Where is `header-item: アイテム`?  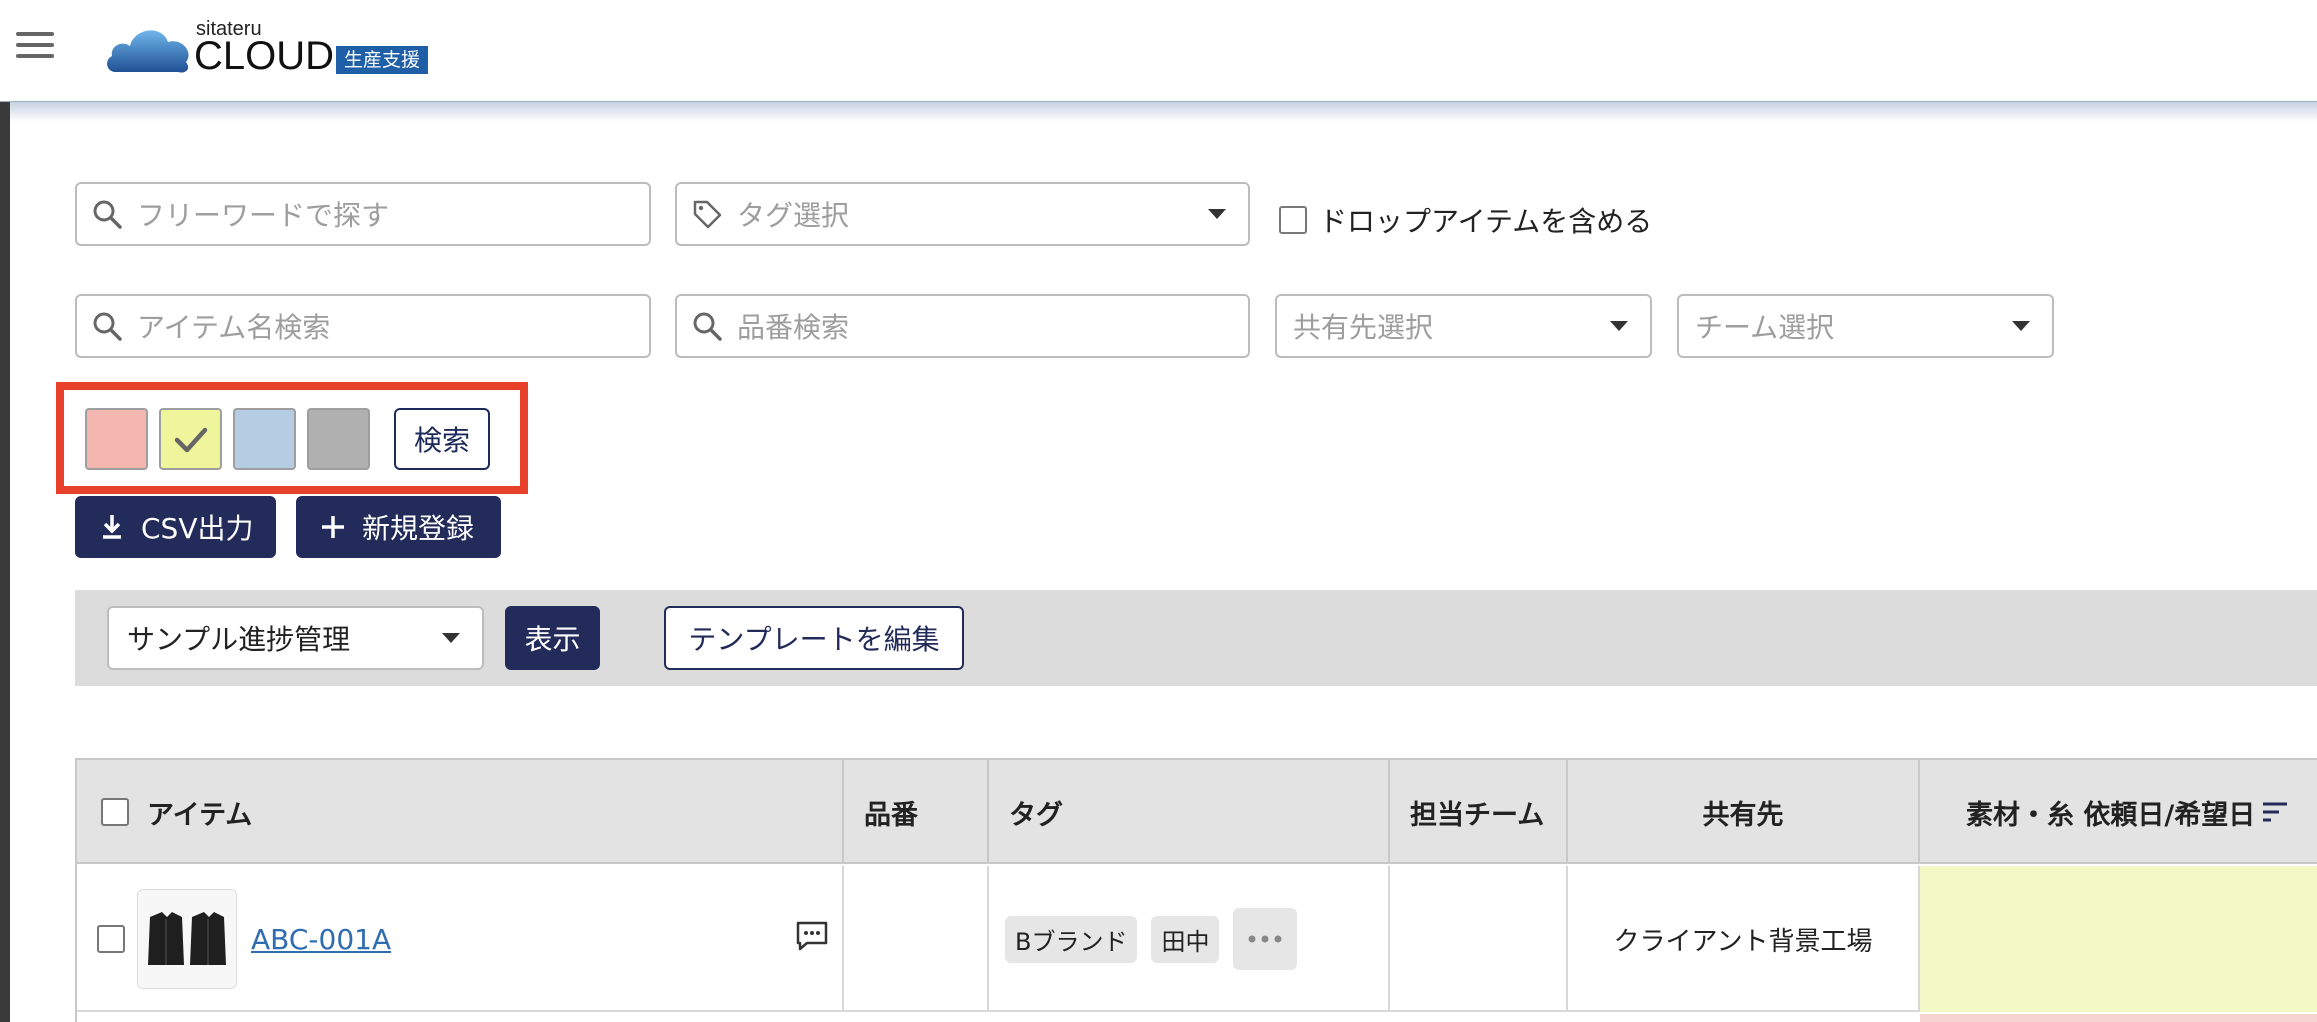
header-item: アイテム is located at coordinates (460, 812).